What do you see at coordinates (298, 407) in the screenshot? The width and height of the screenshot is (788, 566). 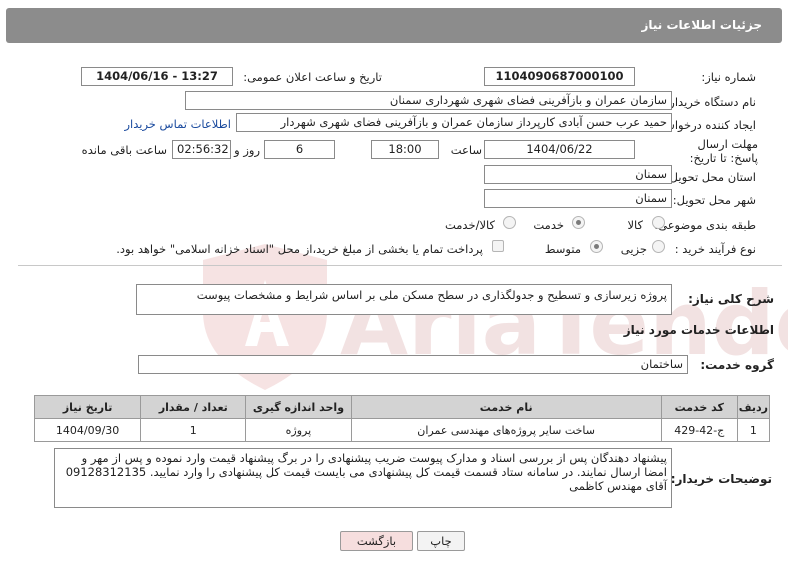 I see `col-header-unit: واحد اندازه گیری` at bounding box center [298, 407].